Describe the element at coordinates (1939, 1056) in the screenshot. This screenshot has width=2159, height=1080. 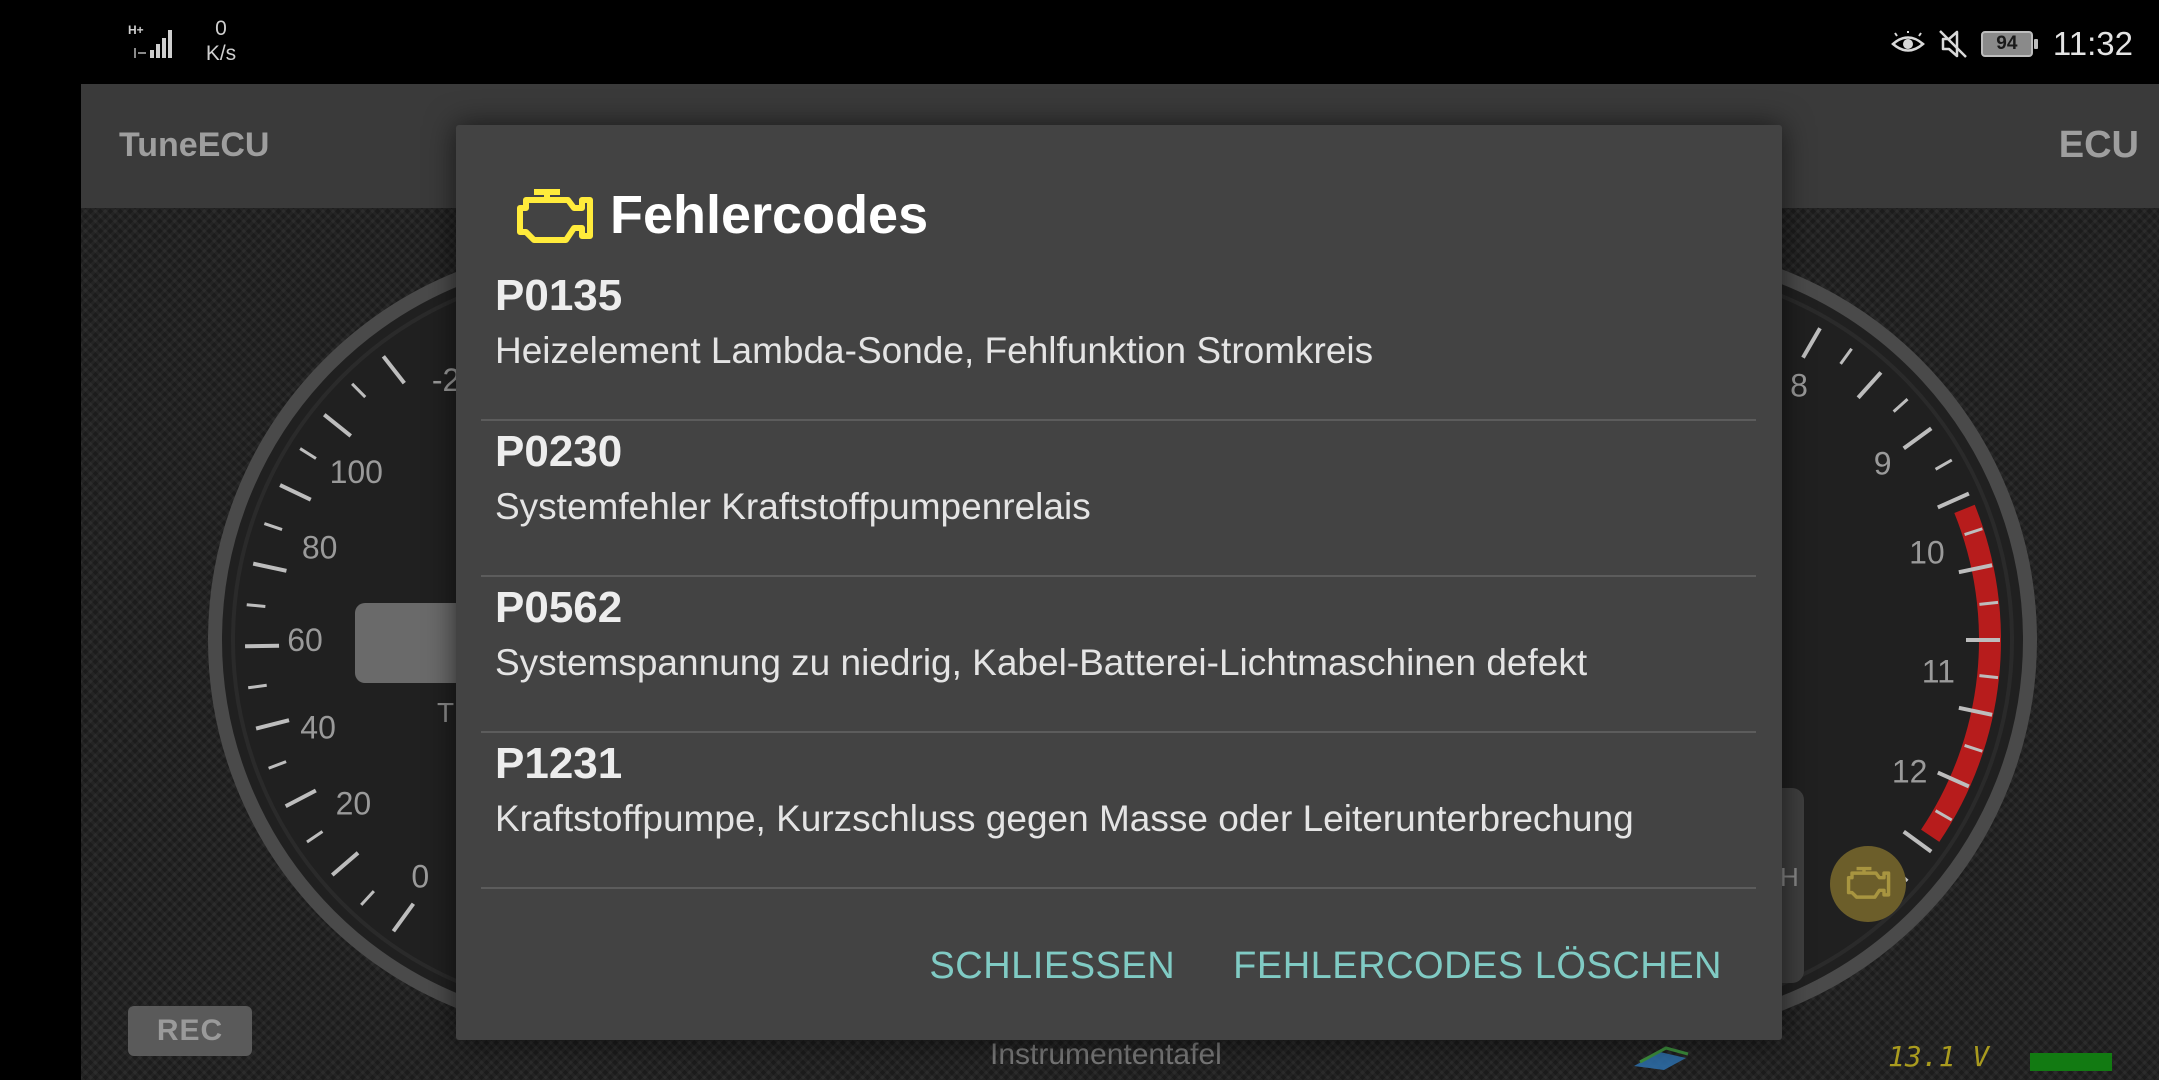
I see `voltage-readout: 13.1 V` at that location.